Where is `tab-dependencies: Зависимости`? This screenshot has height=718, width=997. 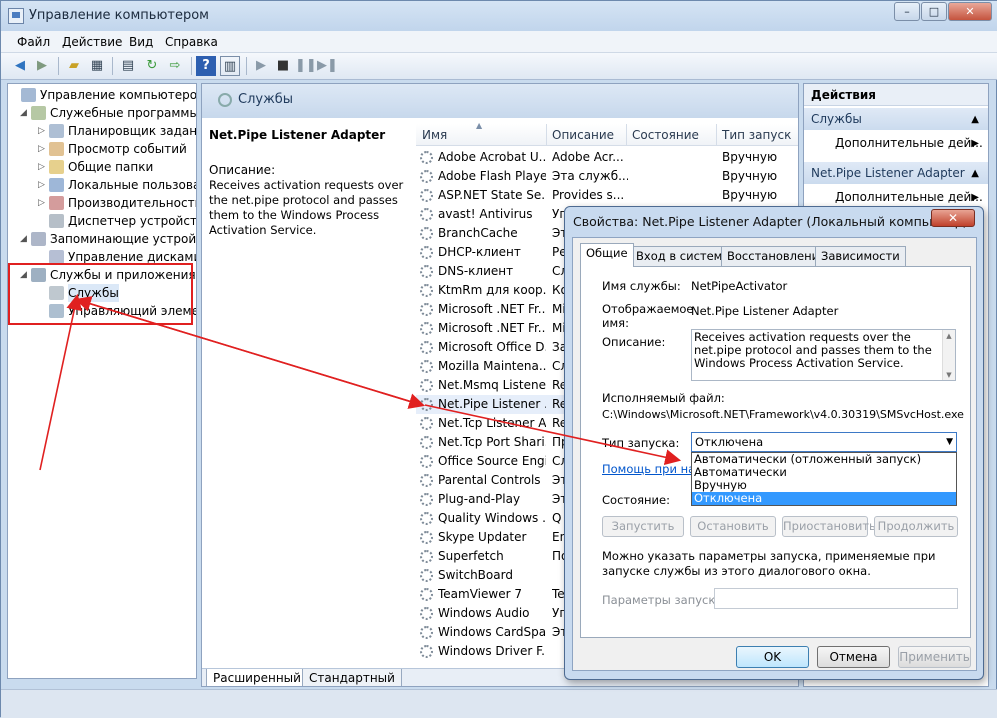 tab-dependencies: Зависимости is located at coordinates (860, 256).